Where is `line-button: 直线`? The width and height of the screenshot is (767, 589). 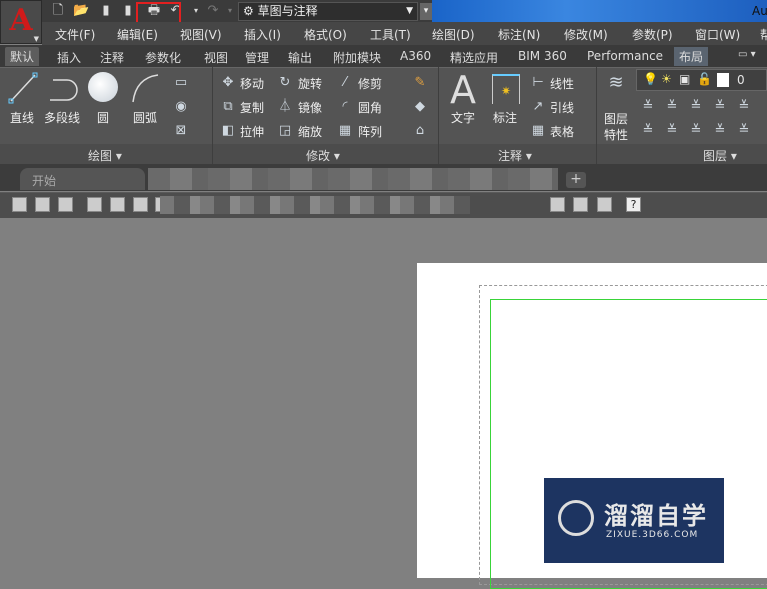 line-button: 直线 is located at coordinates (22, 117).